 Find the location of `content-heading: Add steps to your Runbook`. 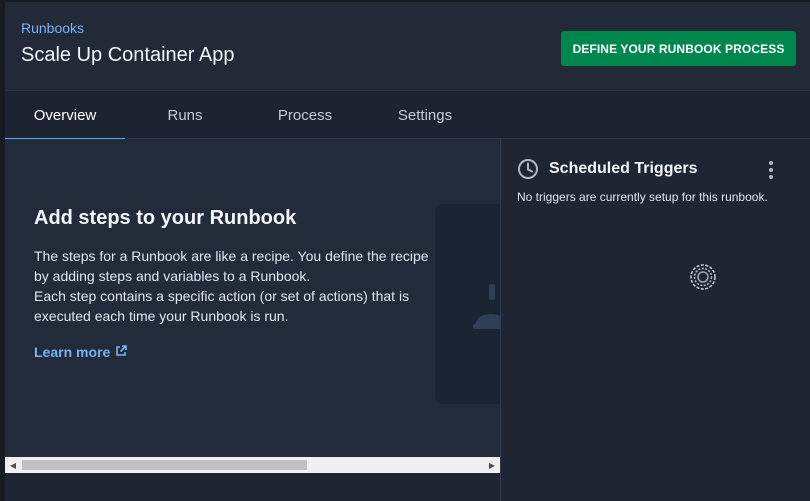

content-heading: Add steps to your Runbook is located at coordinates (165, 218).